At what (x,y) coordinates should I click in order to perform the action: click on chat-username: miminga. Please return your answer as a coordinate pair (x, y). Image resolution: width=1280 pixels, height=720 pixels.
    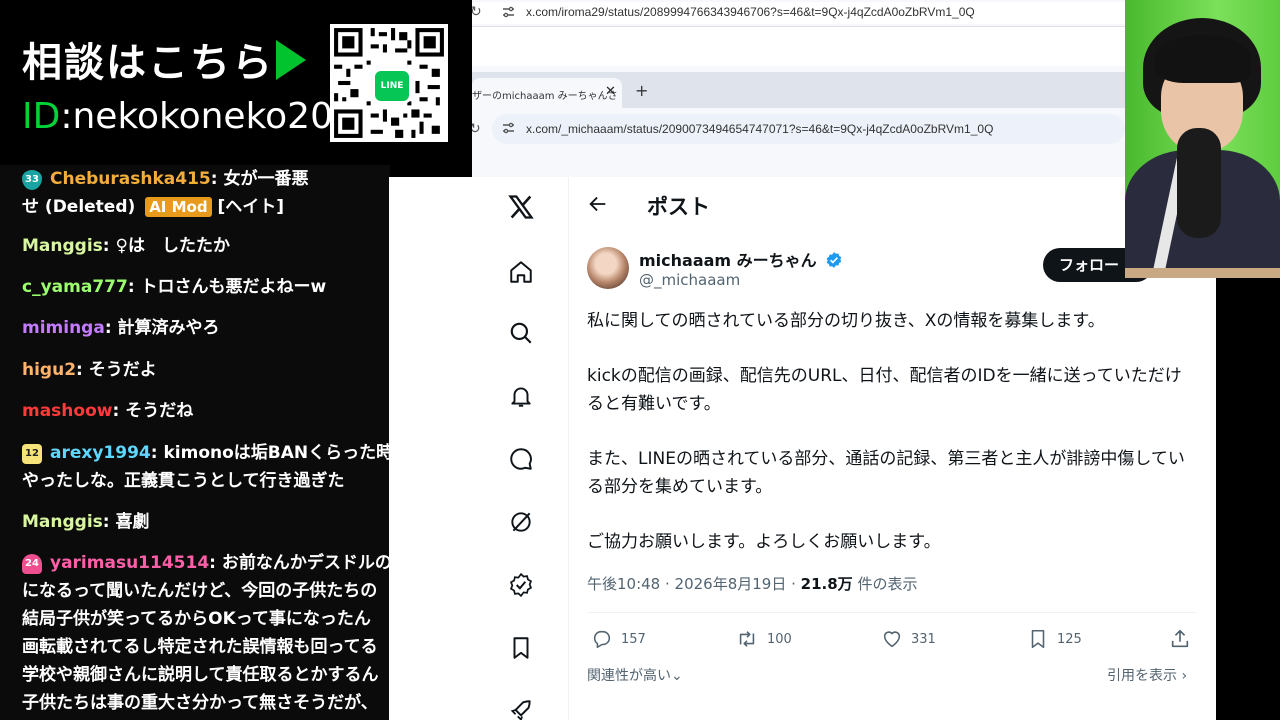
    Looking at the image, I should click on (63, 328).